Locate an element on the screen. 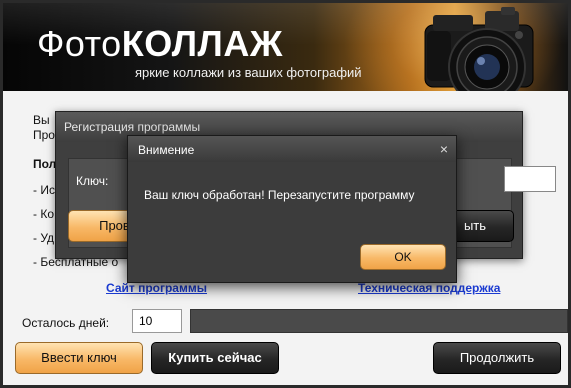 Image resolution: width=571 pixels, height=388 pixels. logo-part1: Фото is located at coordinates (79, 43).